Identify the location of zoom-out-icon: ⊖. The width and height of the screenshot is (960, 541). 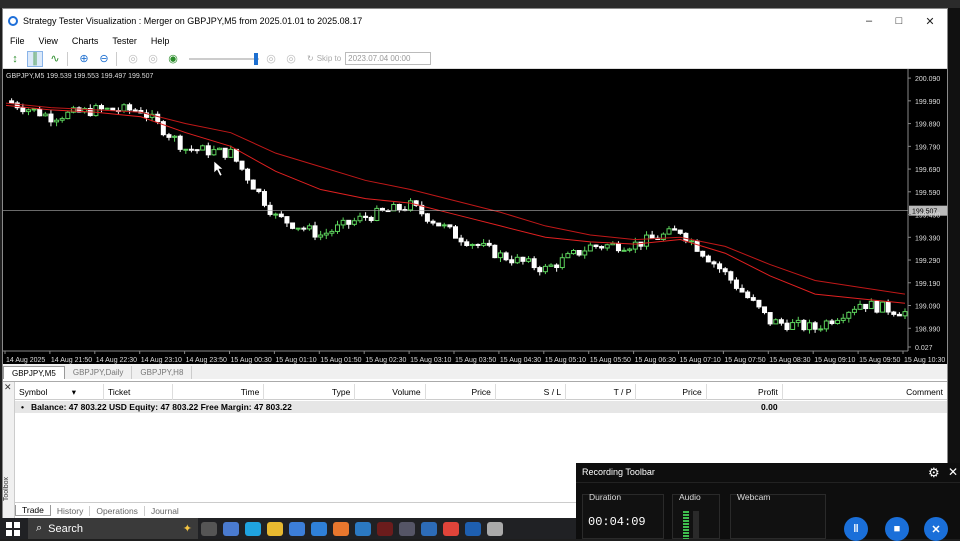
(104, 59).